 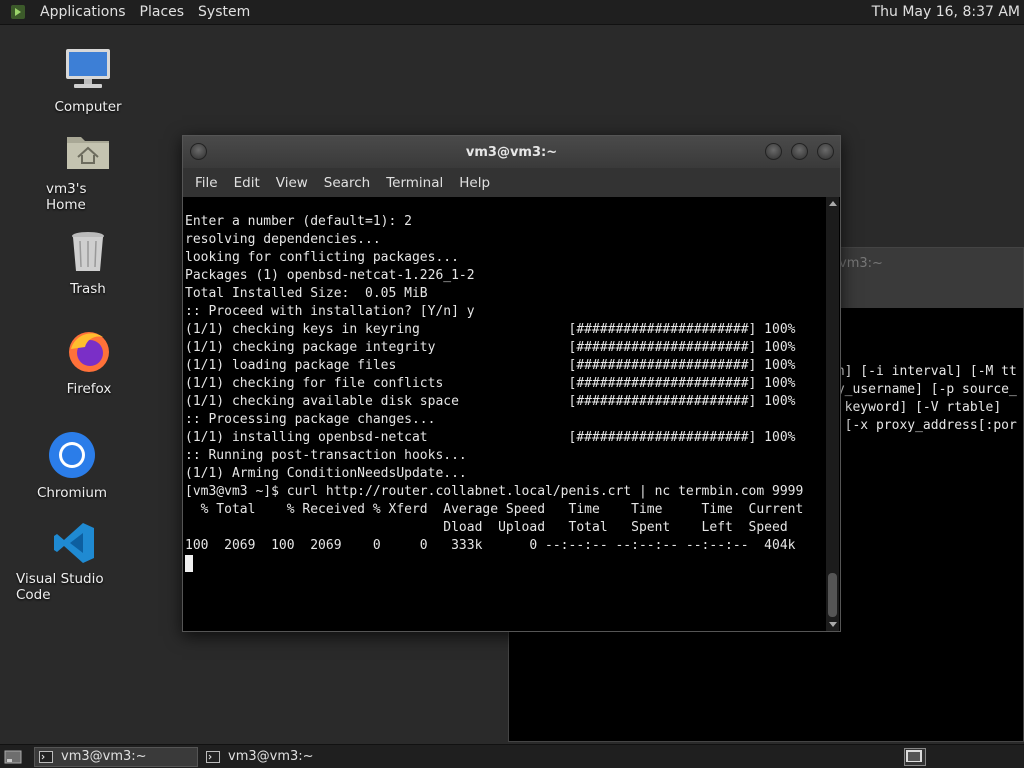 I want to click on taskbar-item-terminal-active: vm3@vm3:~, so click(x=116, y=756).